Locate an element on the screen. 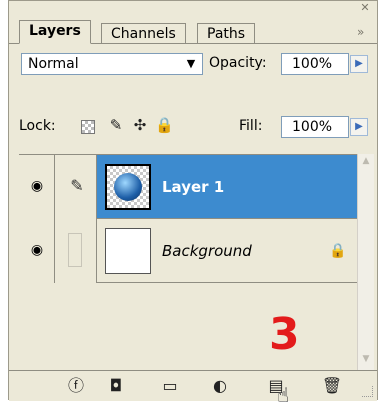  half-circle-icon: ◐ is located at coordinates (220, 386).